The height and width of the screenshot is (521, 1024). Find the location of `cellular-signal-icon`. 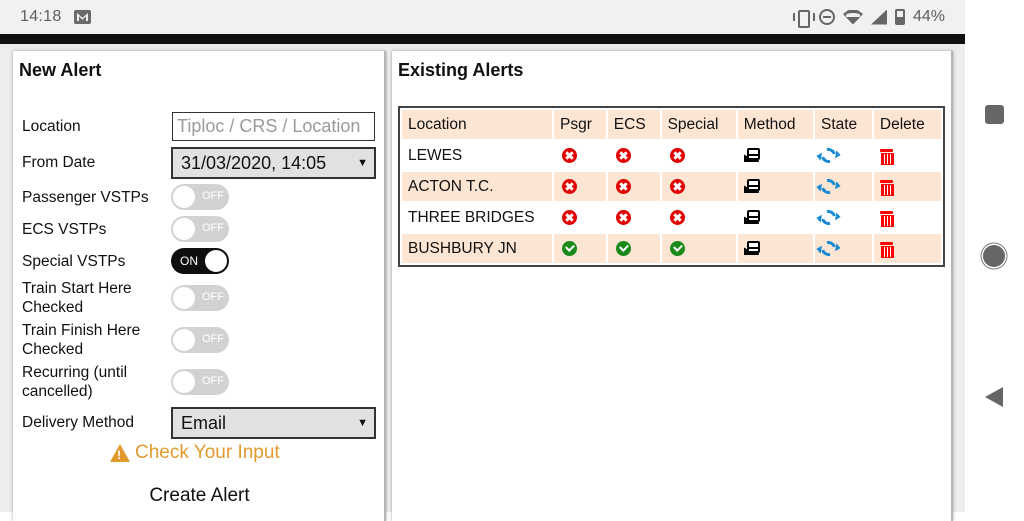

cellular-signal-icon is located at coordinates (878, 17).